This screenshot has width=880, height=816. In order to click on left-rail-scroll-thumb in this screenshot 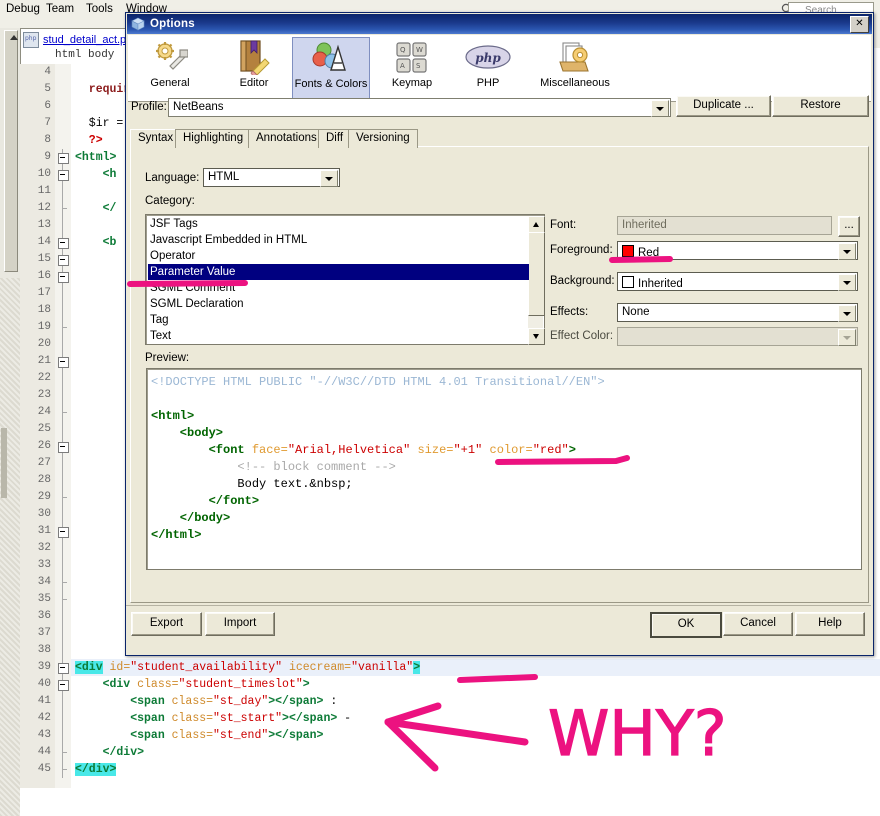, I will do `click(4, 463)`.